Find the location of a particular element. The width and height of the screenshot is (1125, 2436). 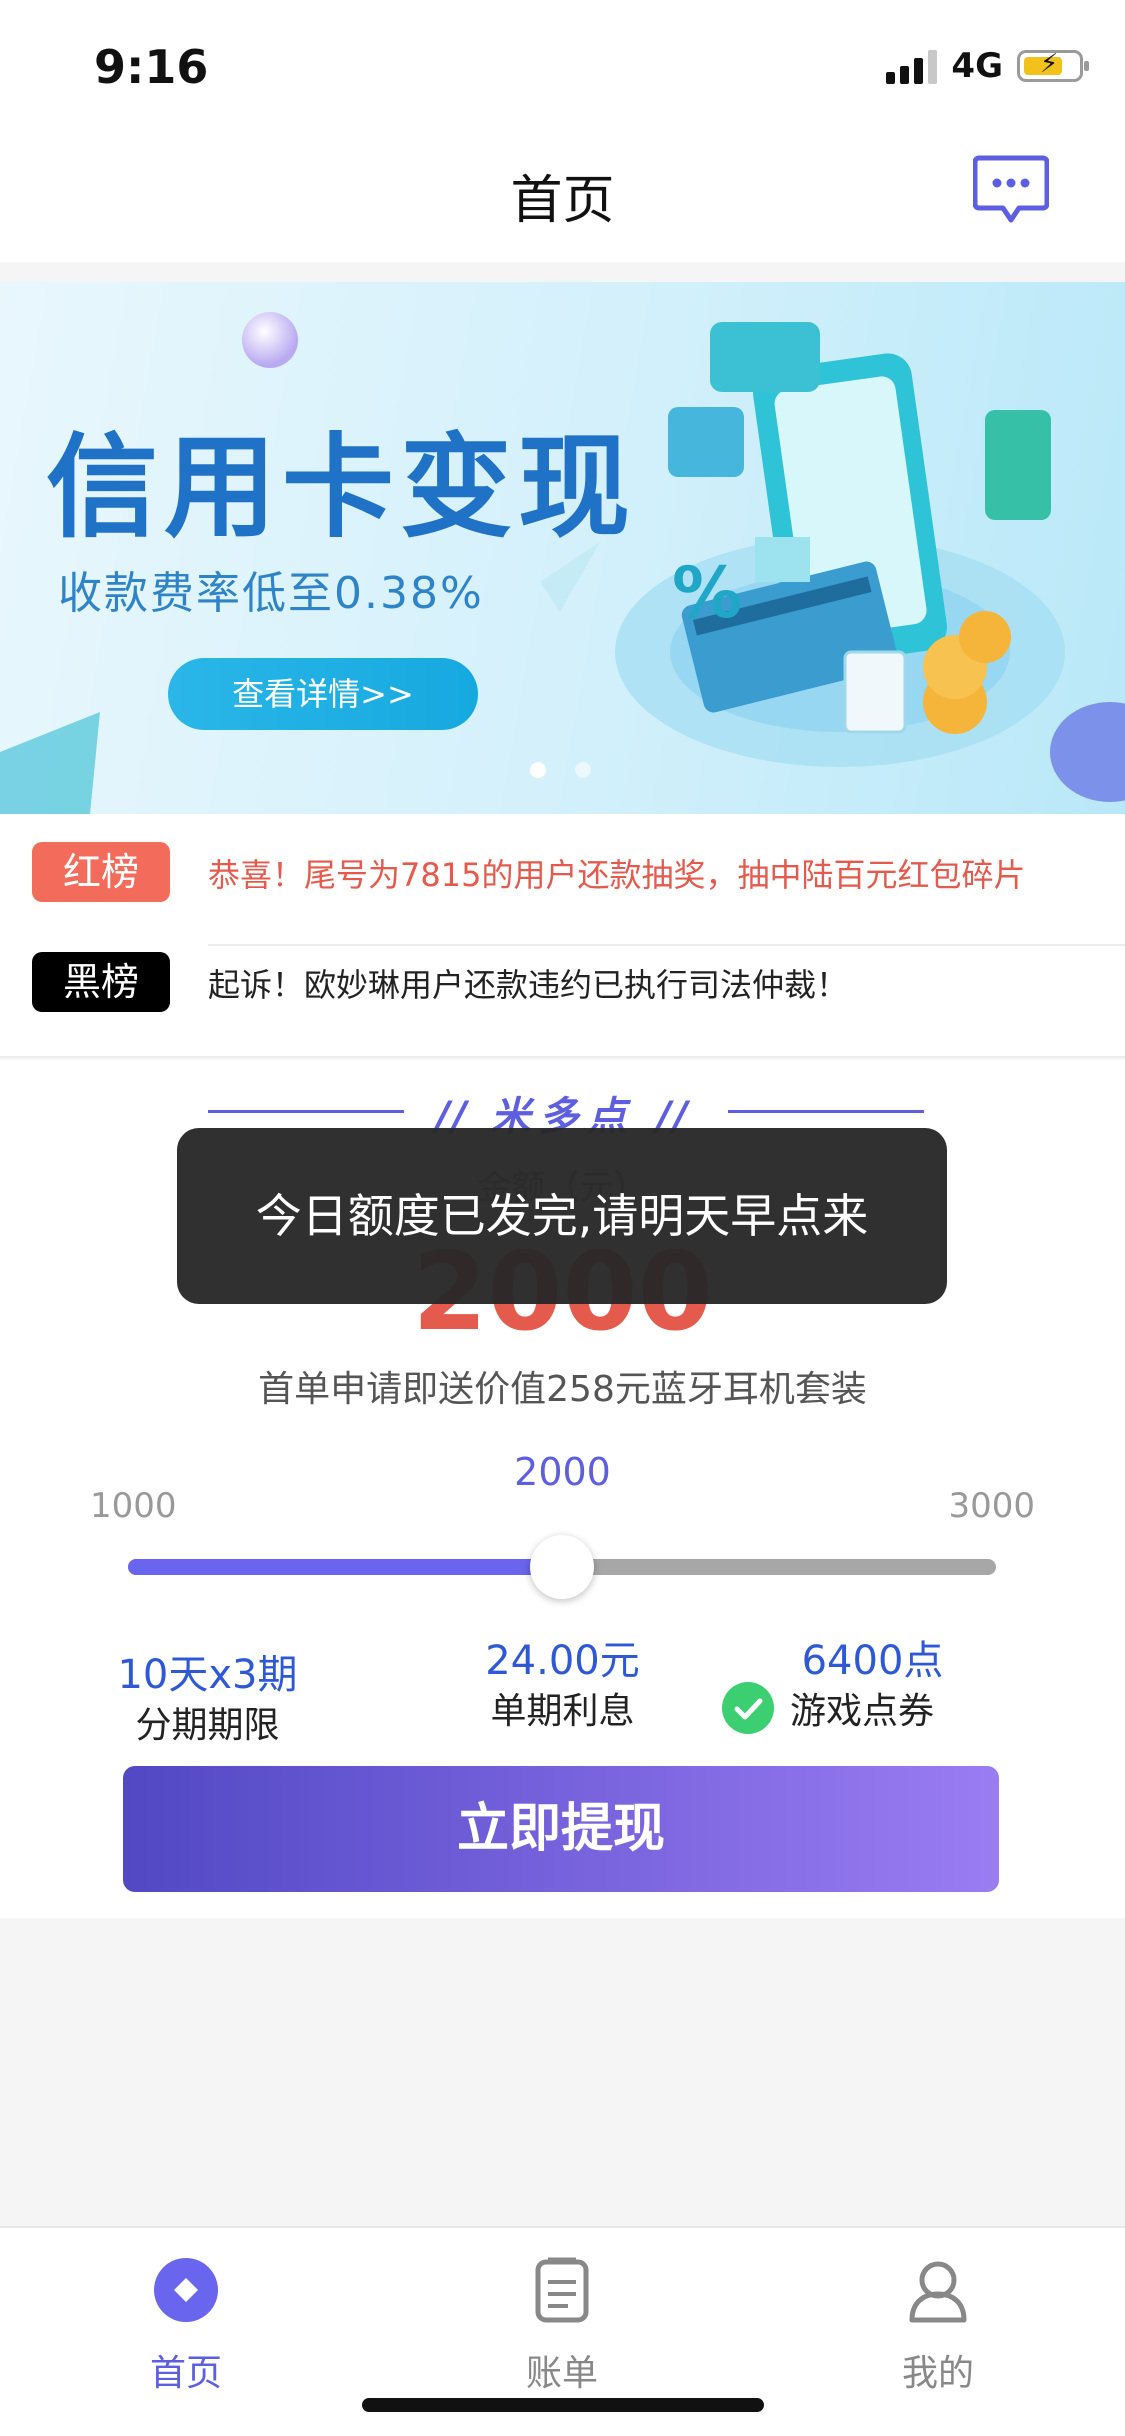

notice-text: 起诉！欧妙琳用户还款违约已执行司法仲裁！ is located at coordinates (528, 985).